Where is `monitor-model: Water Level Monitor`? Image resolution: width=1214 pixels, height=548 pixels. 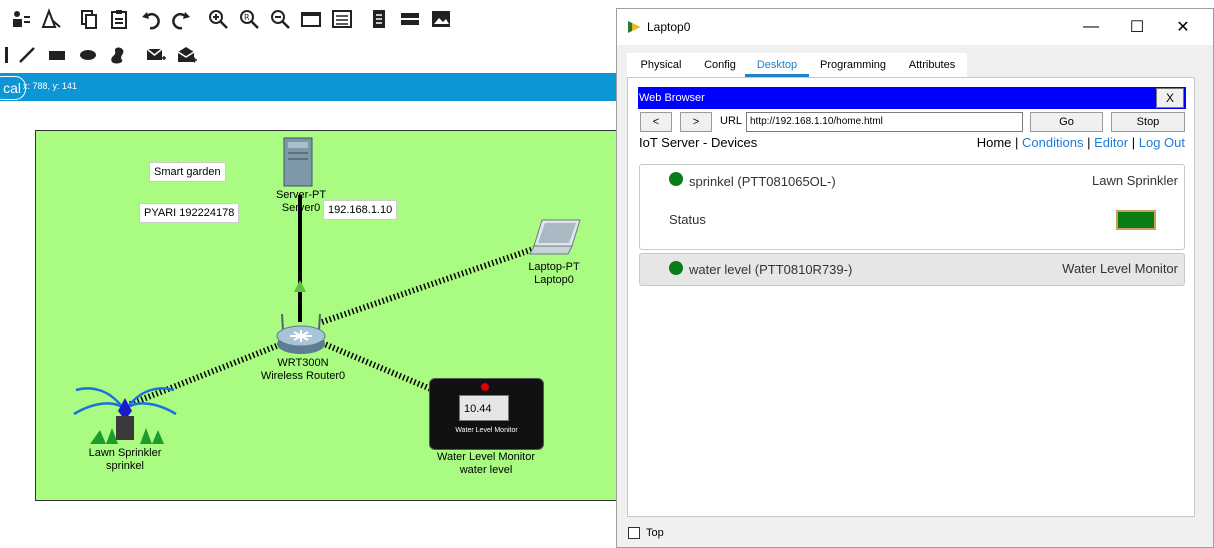
monitor-model: Water Level Monitor is located at coordinates (486, 457).